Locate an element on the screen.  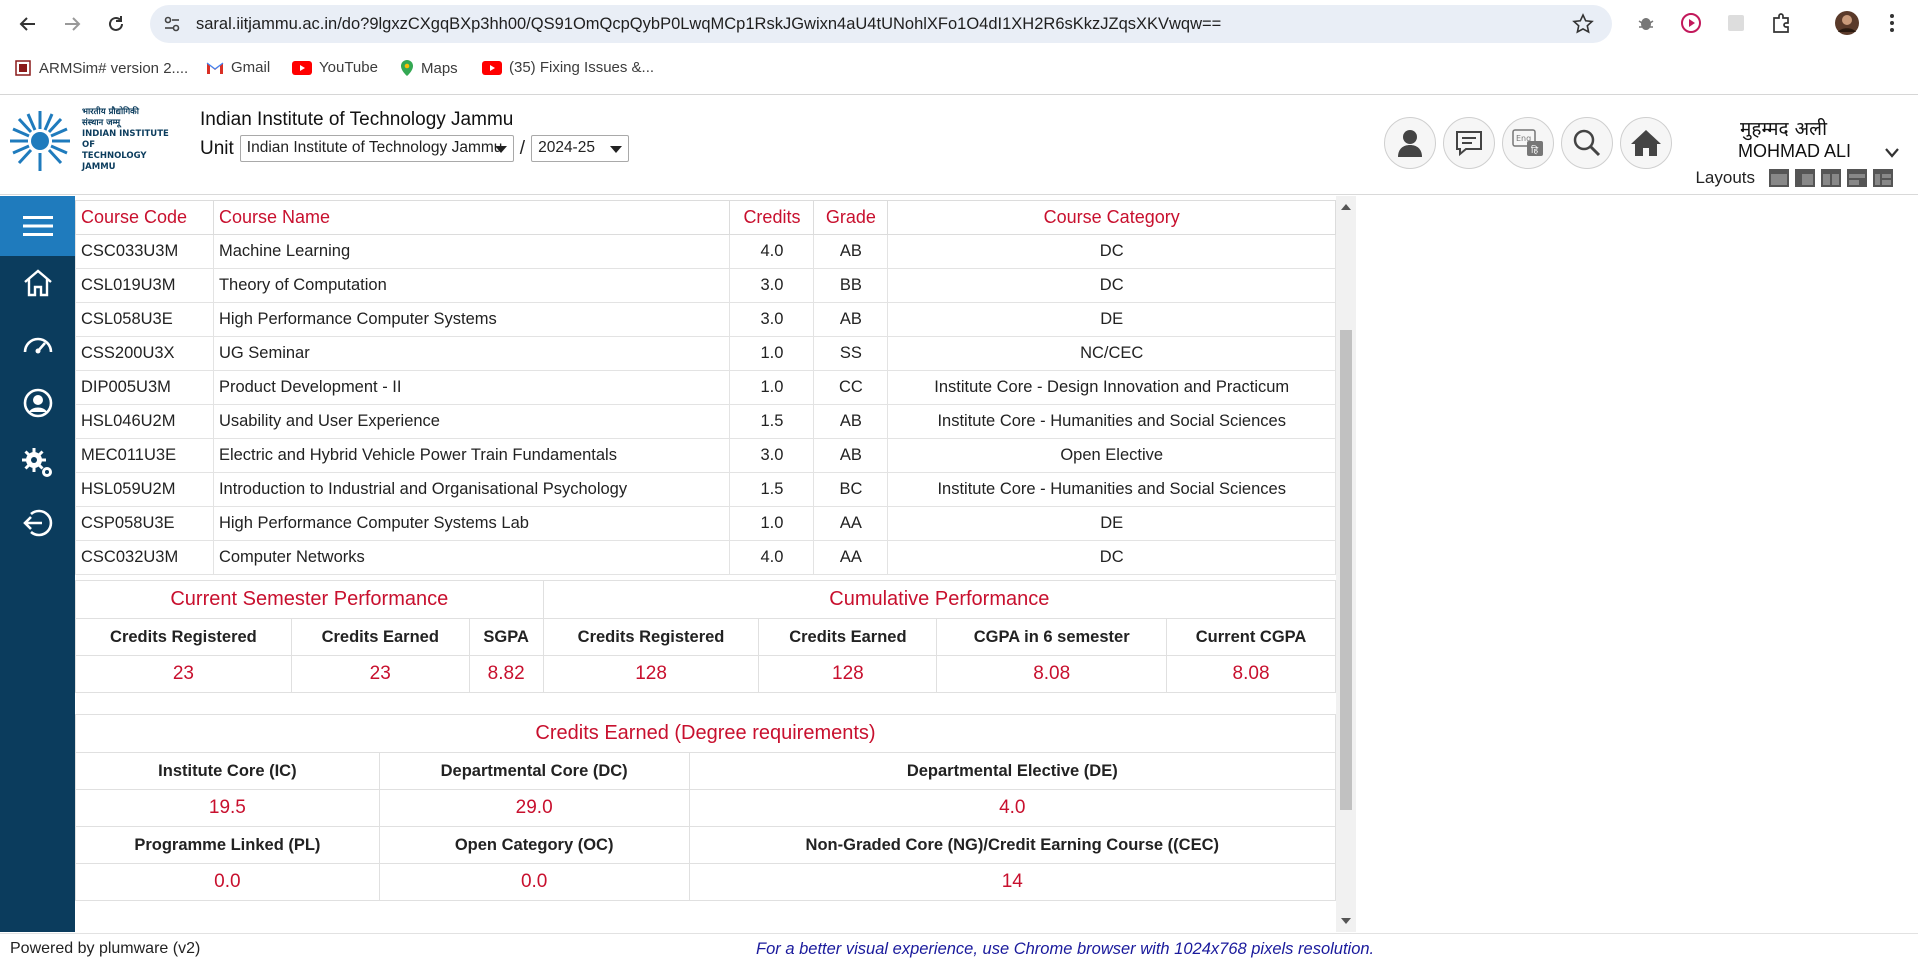
academic-year-select: 2024-25 is located at coordinates (580, 148).